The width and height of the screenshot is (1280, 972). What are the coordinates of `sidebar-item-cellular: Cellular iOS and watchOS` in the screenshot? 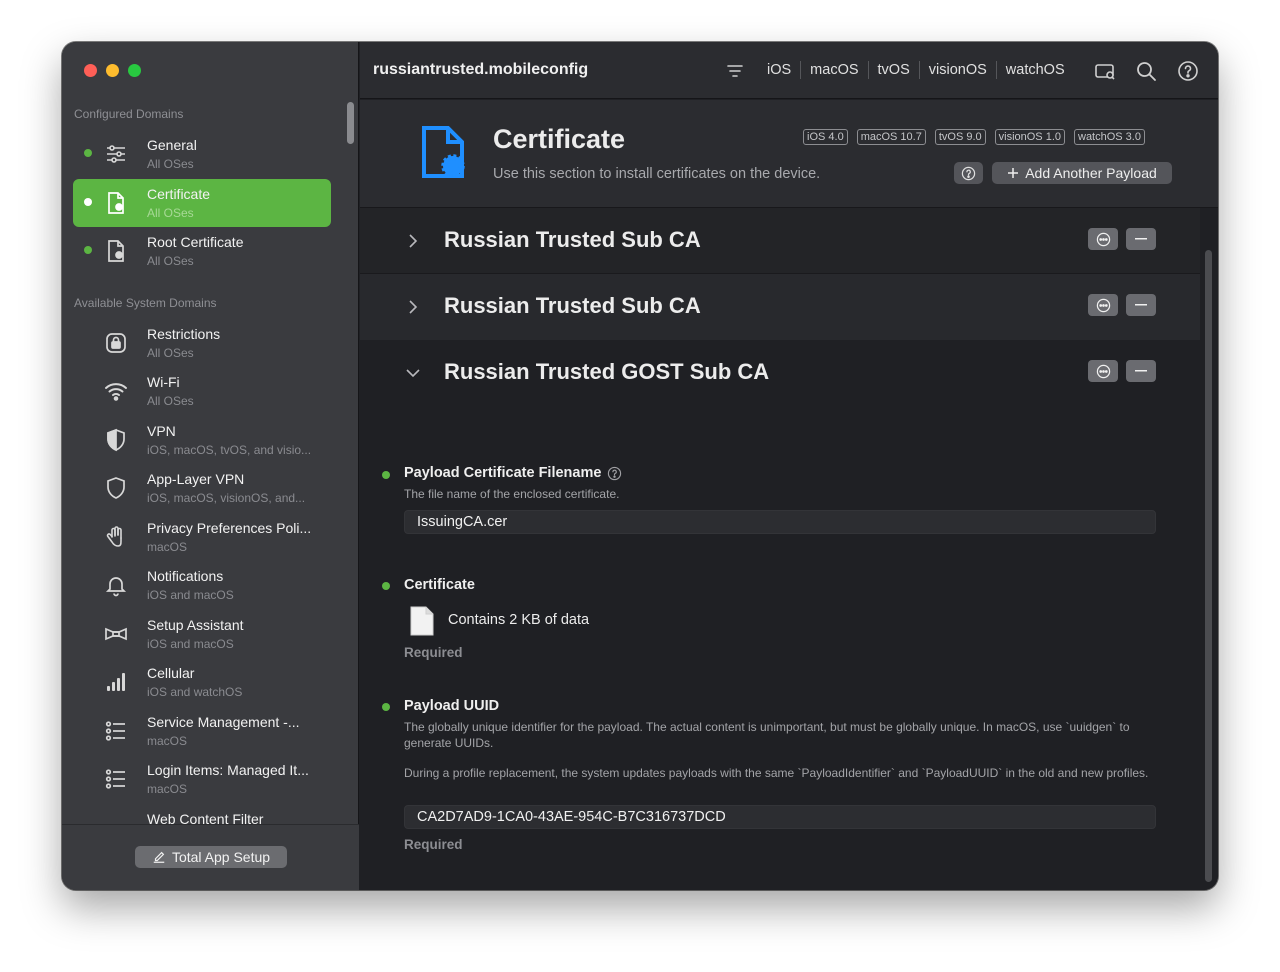 It's located at (202, 682).